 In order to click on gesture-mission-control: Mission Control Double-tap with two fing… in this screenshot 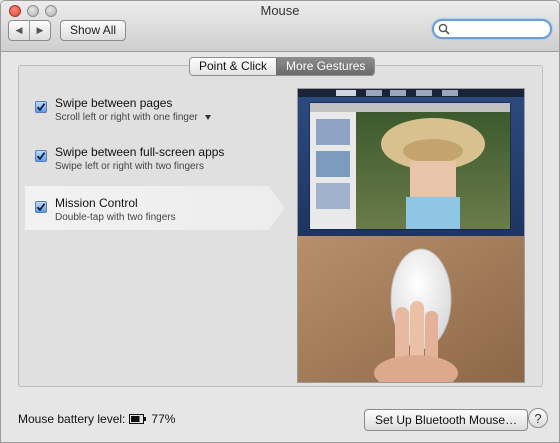, I will do `click(155, 208)`.